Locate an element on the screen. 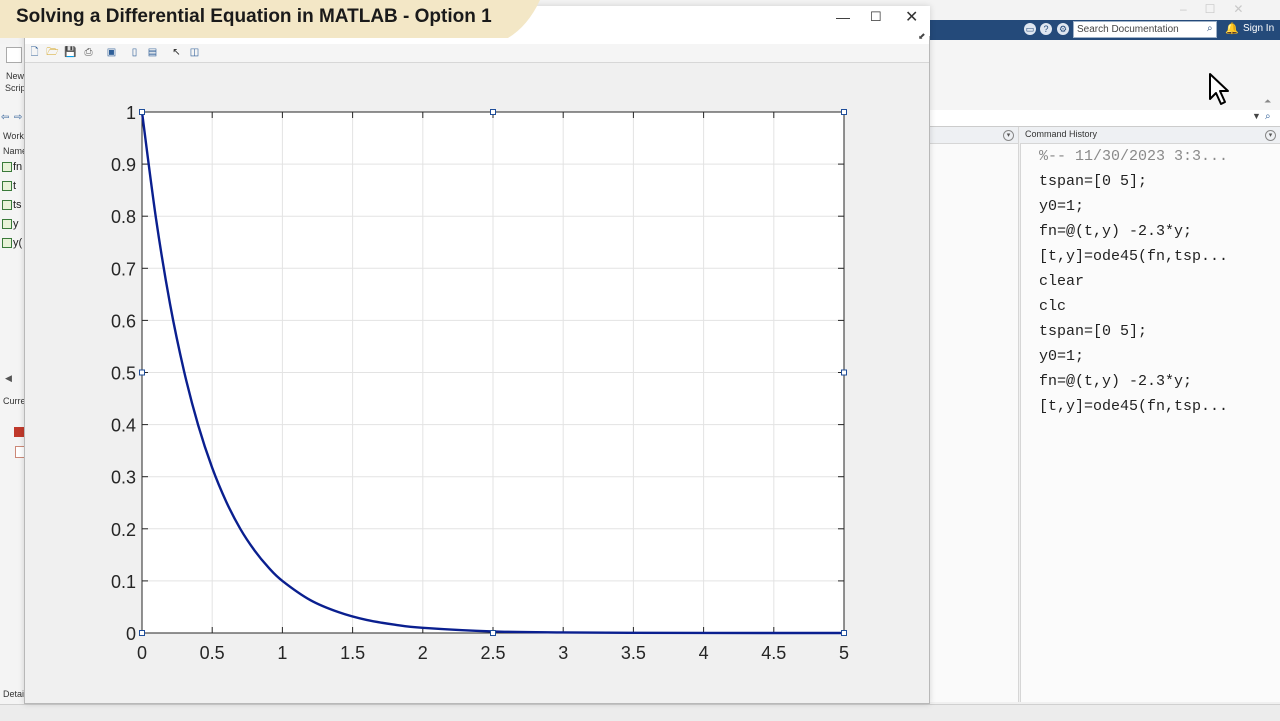 This screenshot has width=1280, height=721. x-tick-label: 5 is located at coordinates (844, 653).